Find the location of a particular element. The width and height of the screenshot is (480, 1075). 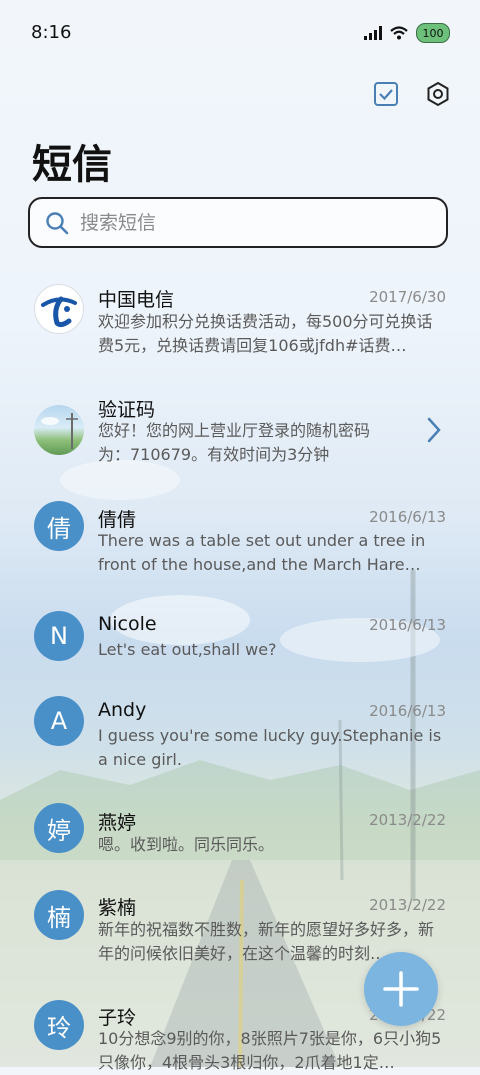

china-telecom-logo-icon is located at coordinates (59, 312).